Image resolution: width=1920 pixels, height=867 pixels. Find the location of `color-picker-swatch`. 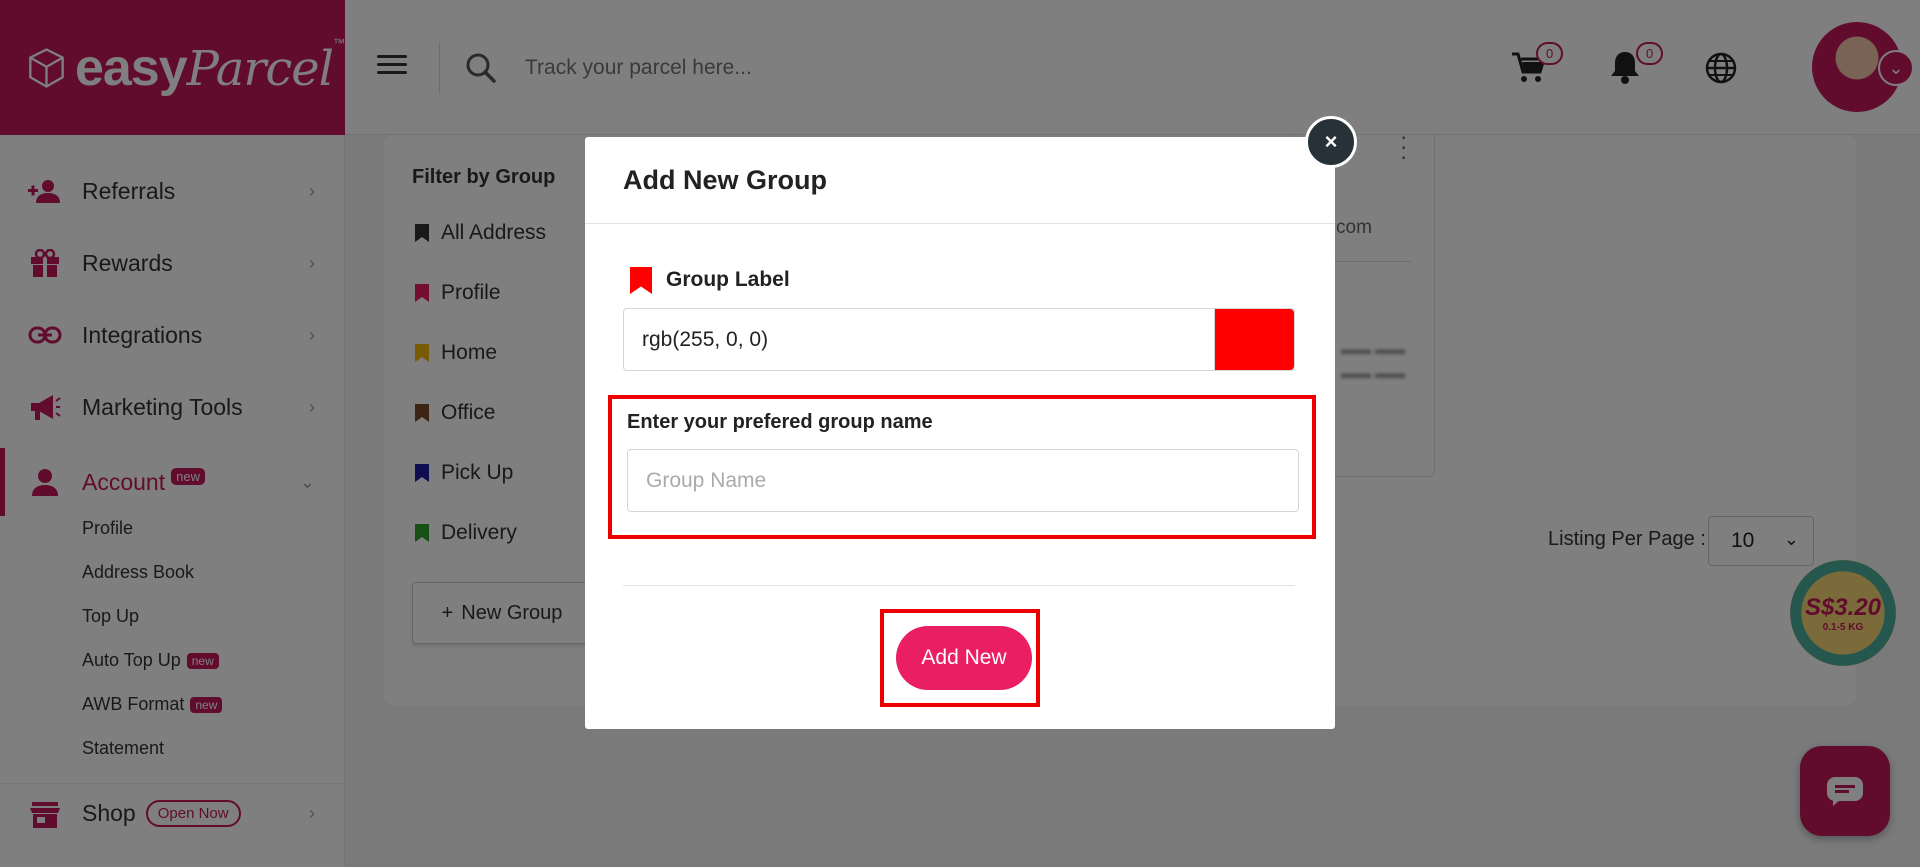

color-picker-swatch is located at coordinates (1254, 339).